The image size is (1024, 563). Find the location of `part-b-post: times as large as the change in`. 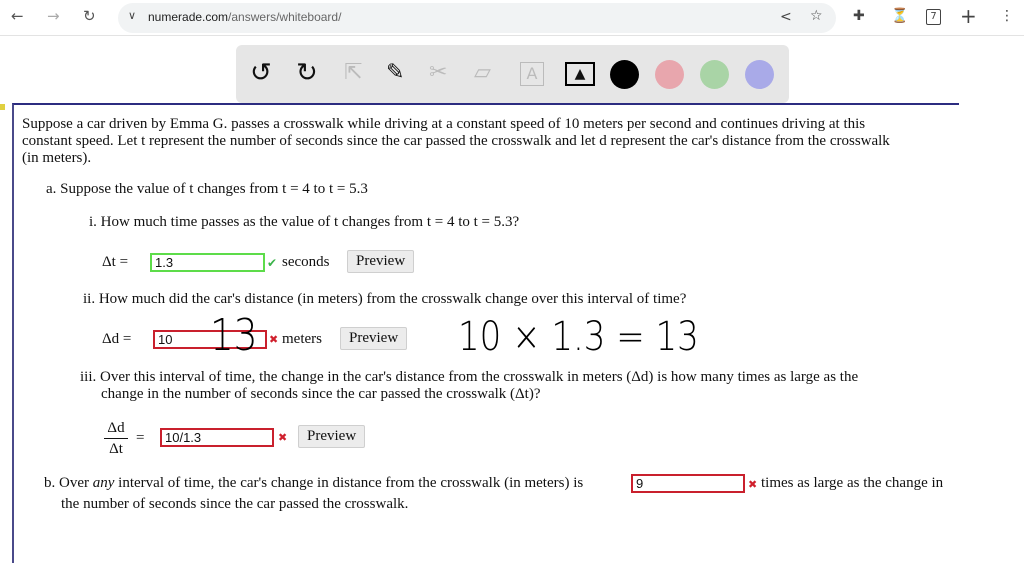

part-b-post: times as large as the change in is located at coordinates (852, 483).